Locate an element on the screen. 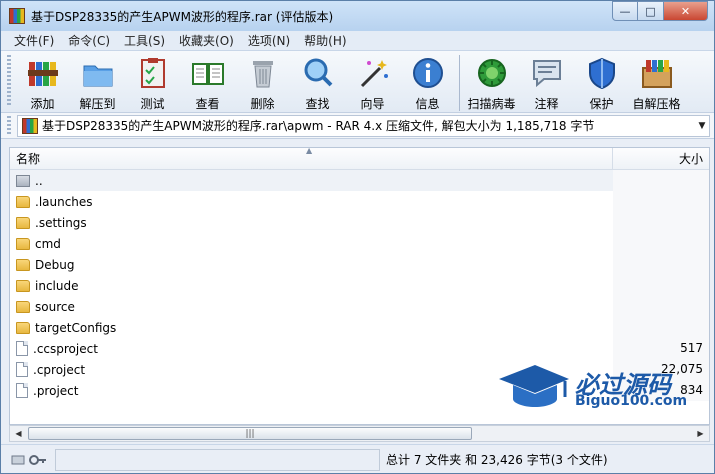 The width and height of the screenshot is (715, 474). comment-button: 注释 is located at coordinates (546, 83).